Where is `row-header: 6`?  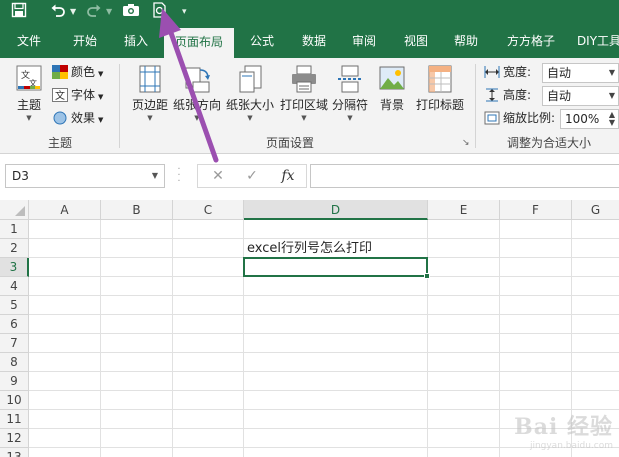
row-header: 6 is located at coordinates (14, 324).